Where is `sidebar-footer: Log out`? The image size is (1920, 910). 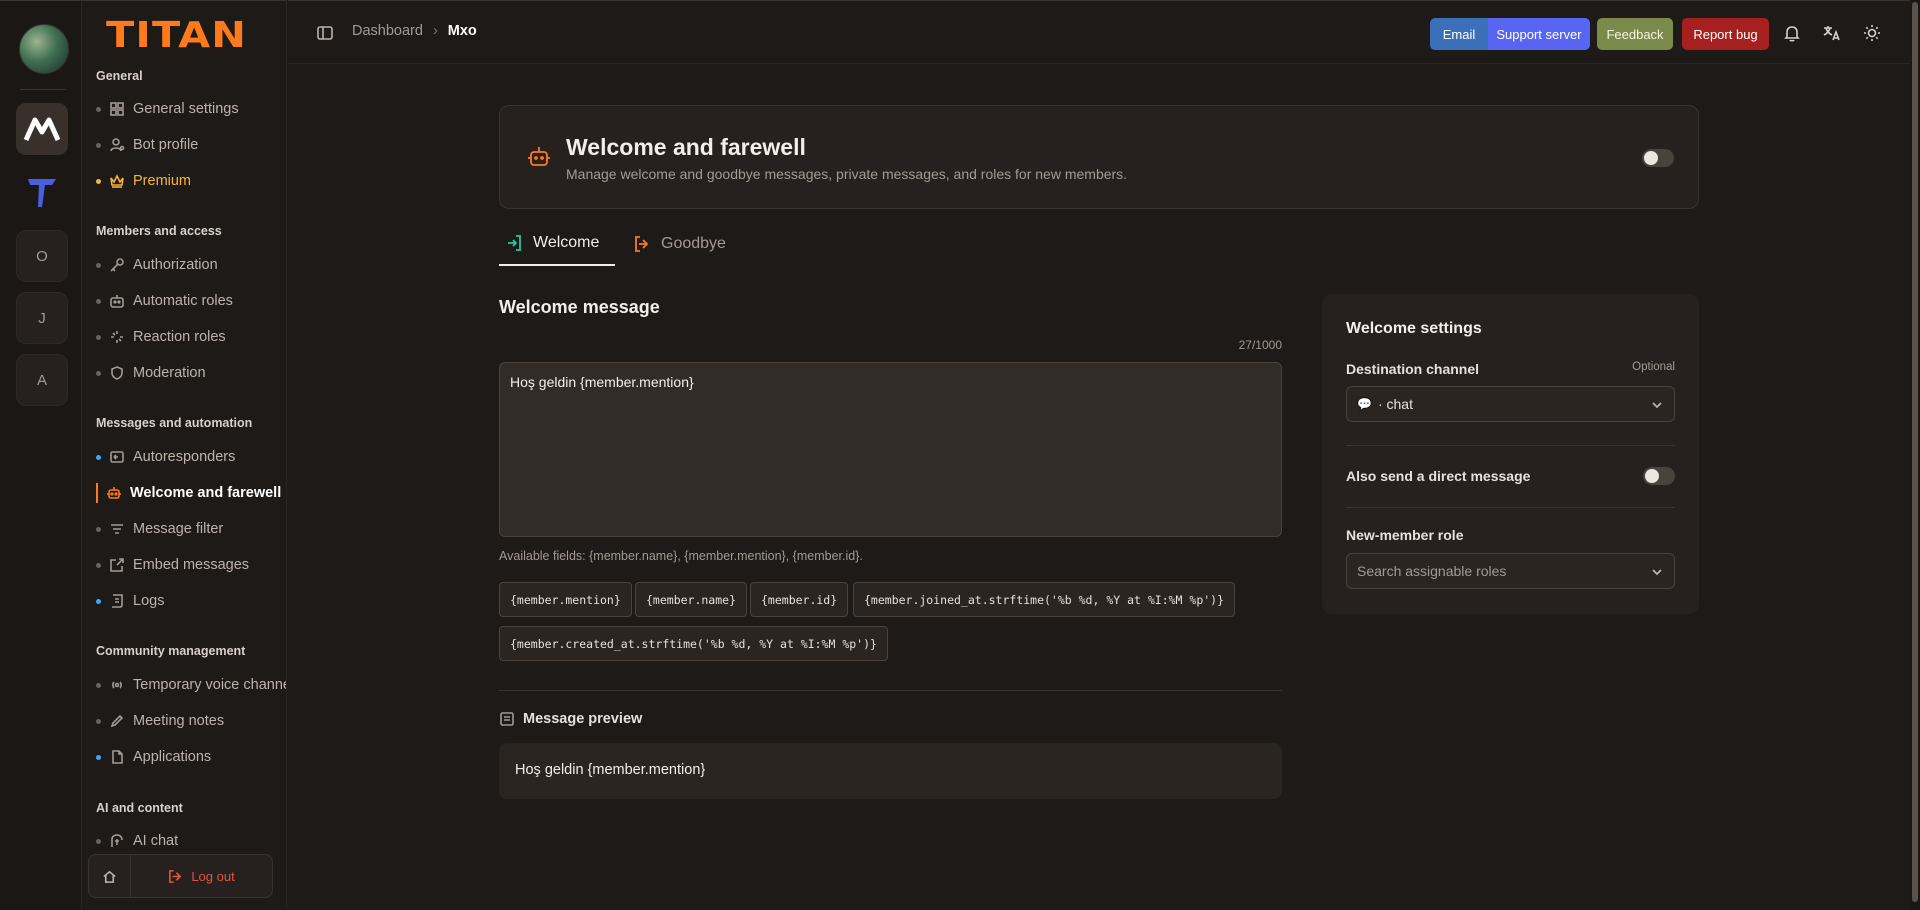 sidebar-footer: Log out is located at coordinates (180, 876).